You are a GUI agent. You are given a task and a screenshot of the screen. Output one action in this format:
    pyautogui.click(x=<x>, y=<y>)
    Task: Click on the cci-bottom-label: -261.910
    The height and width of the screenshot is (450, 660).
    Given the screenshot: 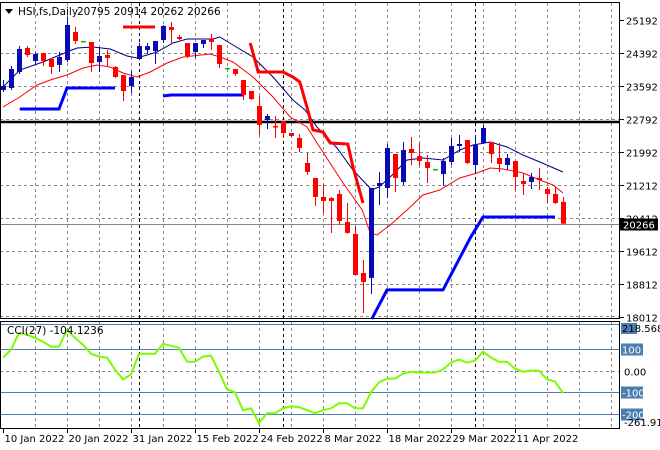 What is the action you would take?
    pyautogui.click(x=642, y=423)
    